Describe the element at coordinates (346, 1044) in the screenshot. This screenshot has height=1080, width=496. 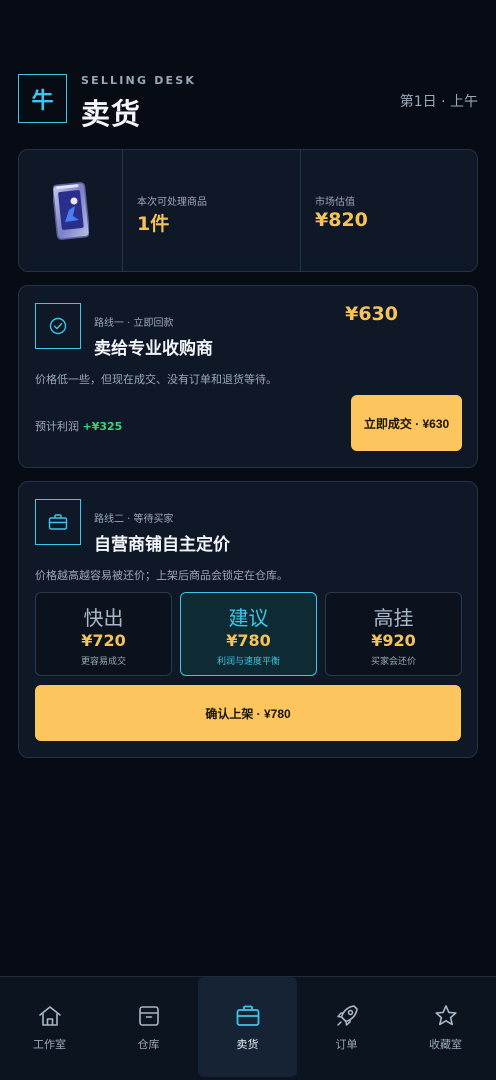
I see `tab-label: 订单` at that location.